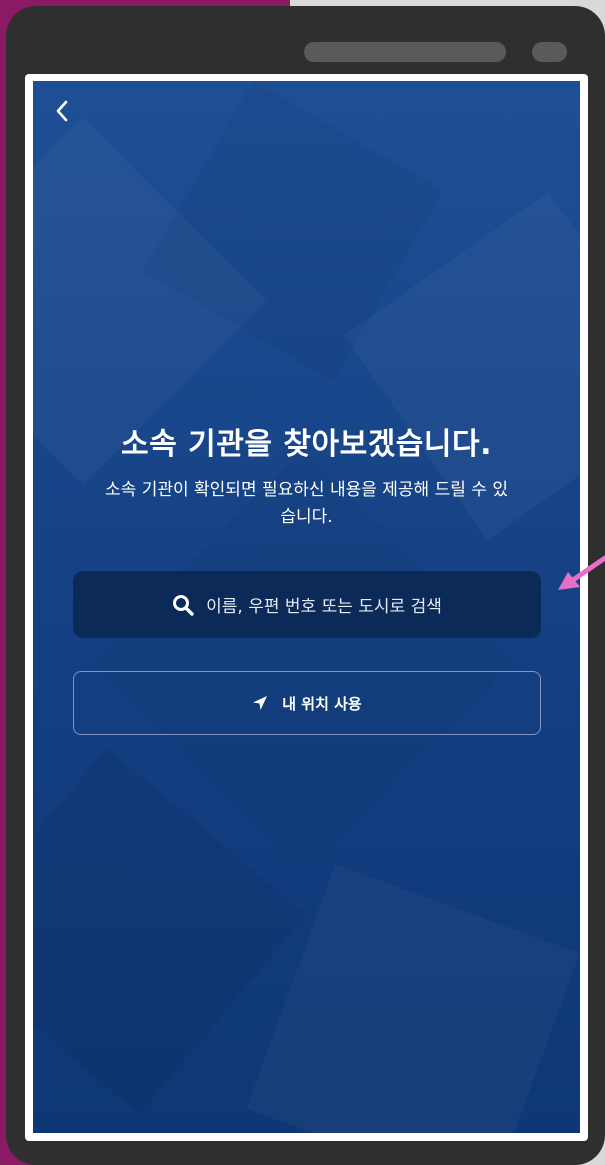  I want to click on phone-speaker, so click(405, 52).